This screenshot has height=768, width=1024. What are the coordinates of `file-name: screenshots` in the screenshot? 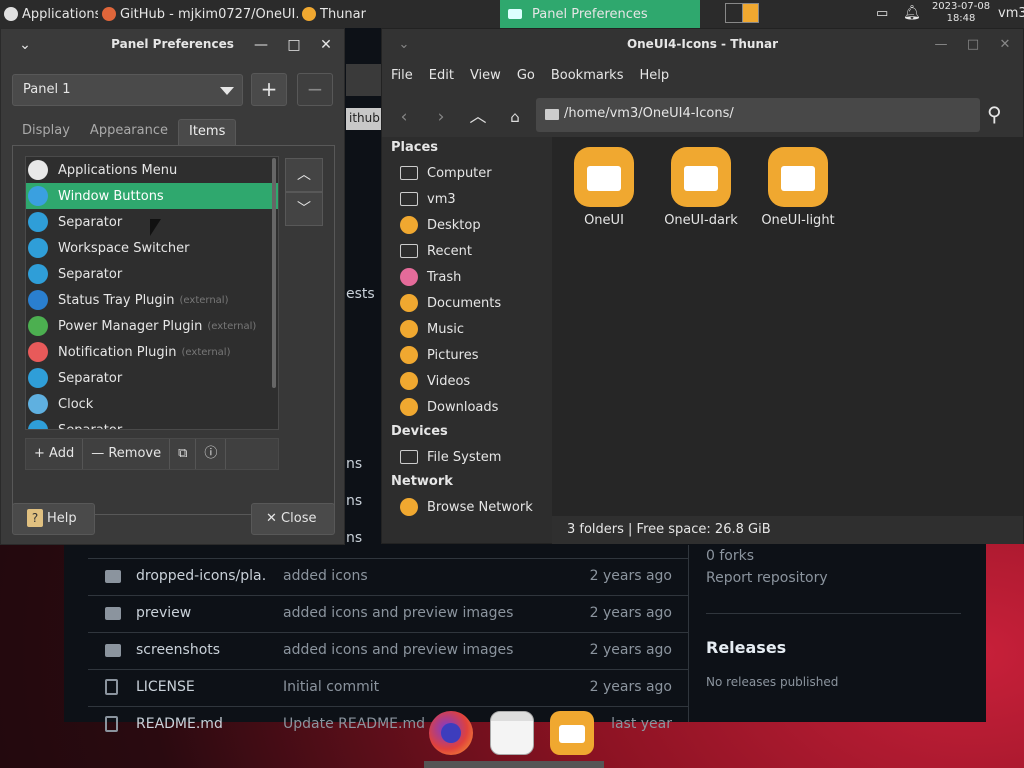 It's located at (201, 650).